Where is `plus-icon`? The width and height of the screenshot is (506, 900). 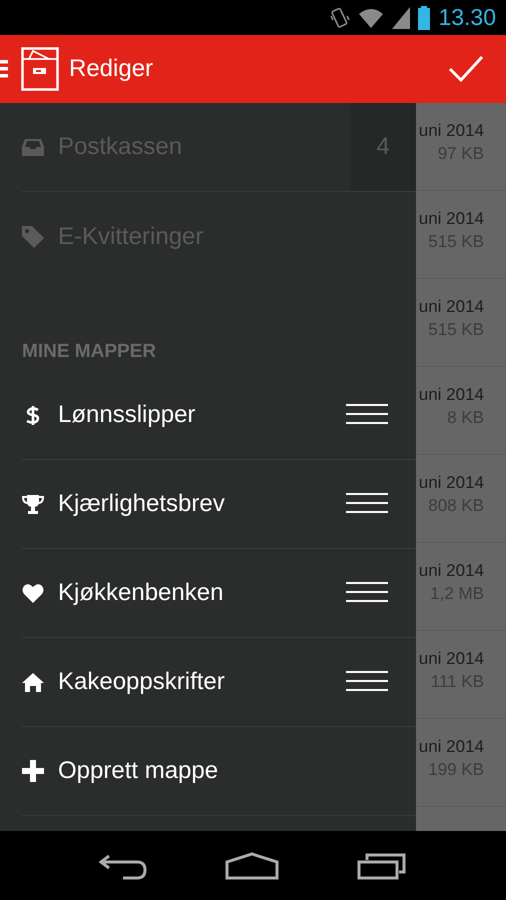
plus-icon is located at coordinates (33, 771).